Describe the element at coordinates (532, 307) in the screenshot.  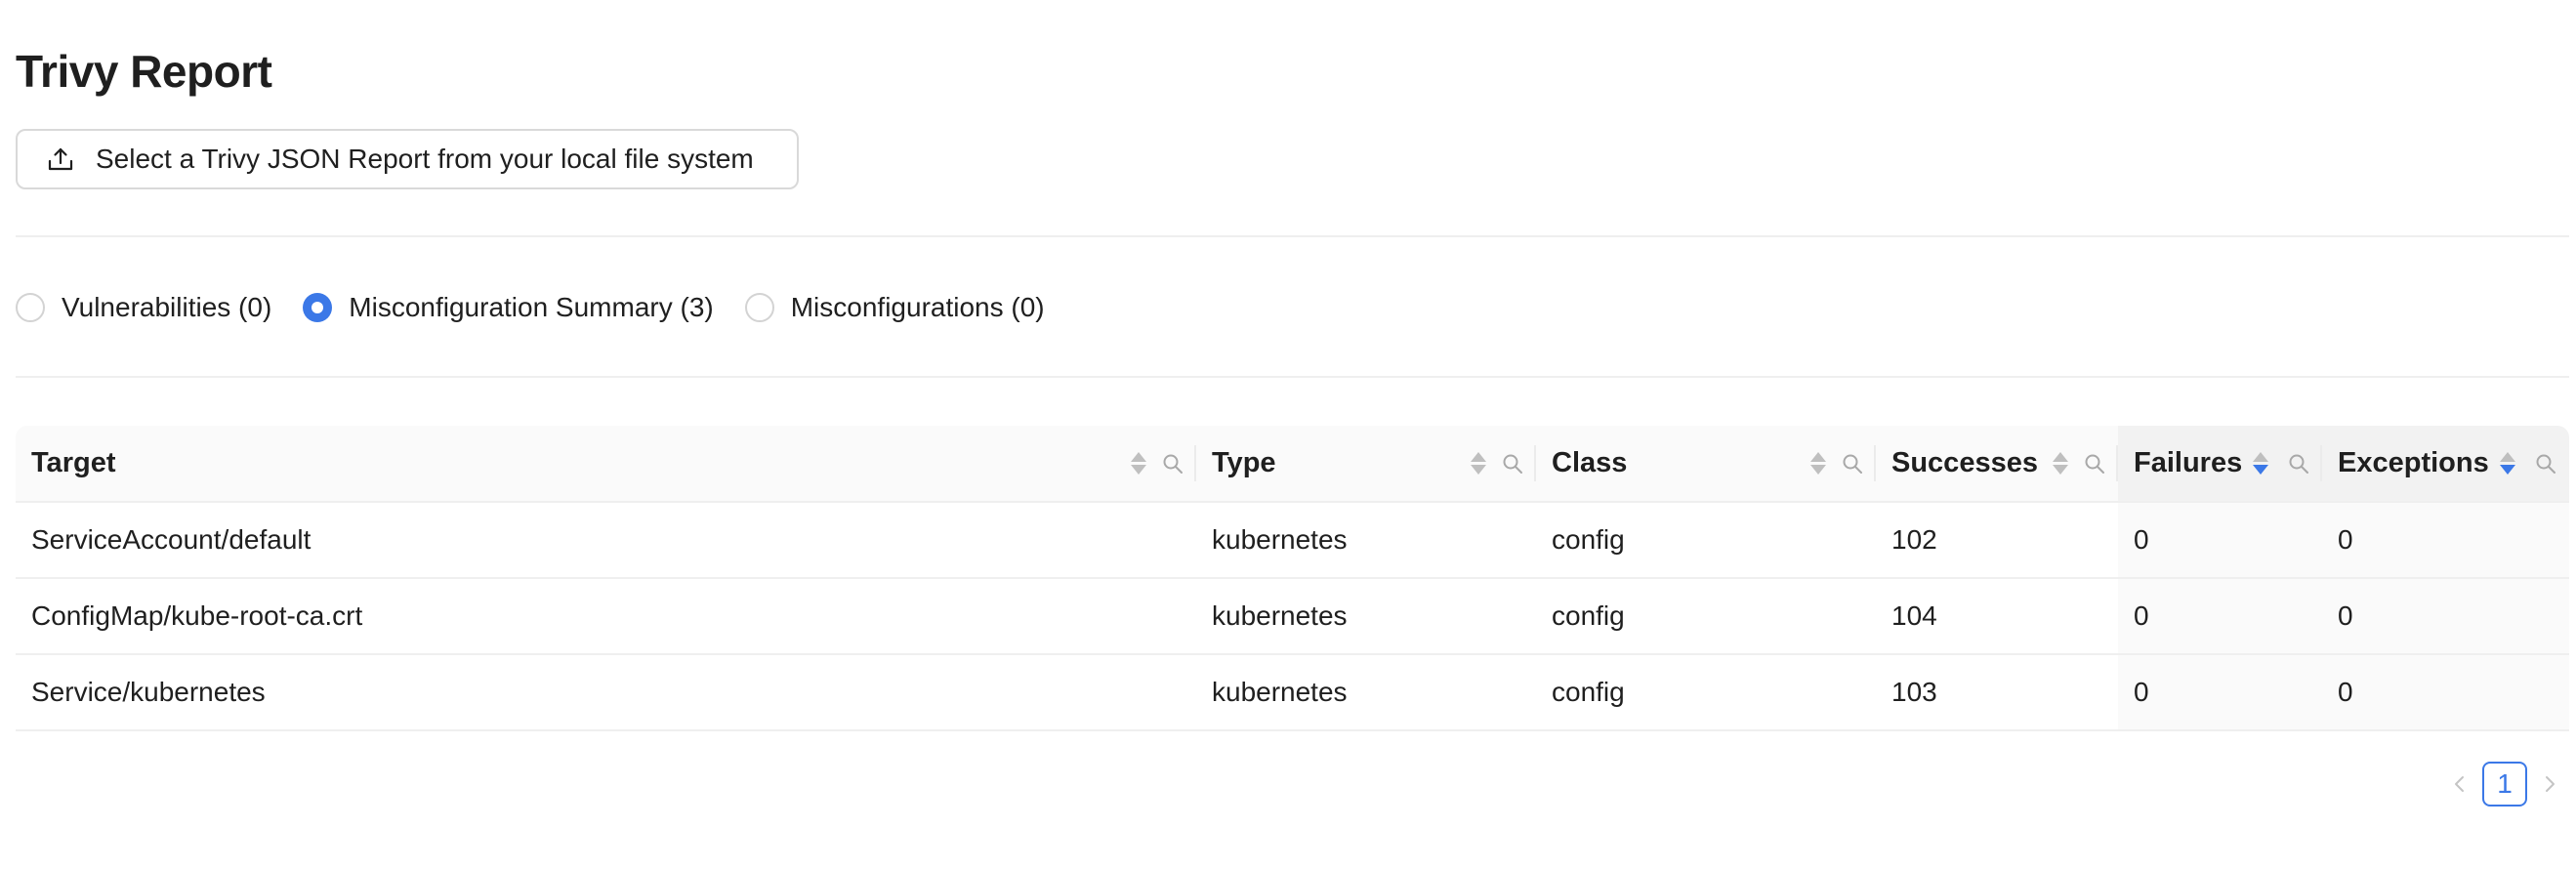
I see `radio-label: Misconfiguration Summary (3)` at that location.